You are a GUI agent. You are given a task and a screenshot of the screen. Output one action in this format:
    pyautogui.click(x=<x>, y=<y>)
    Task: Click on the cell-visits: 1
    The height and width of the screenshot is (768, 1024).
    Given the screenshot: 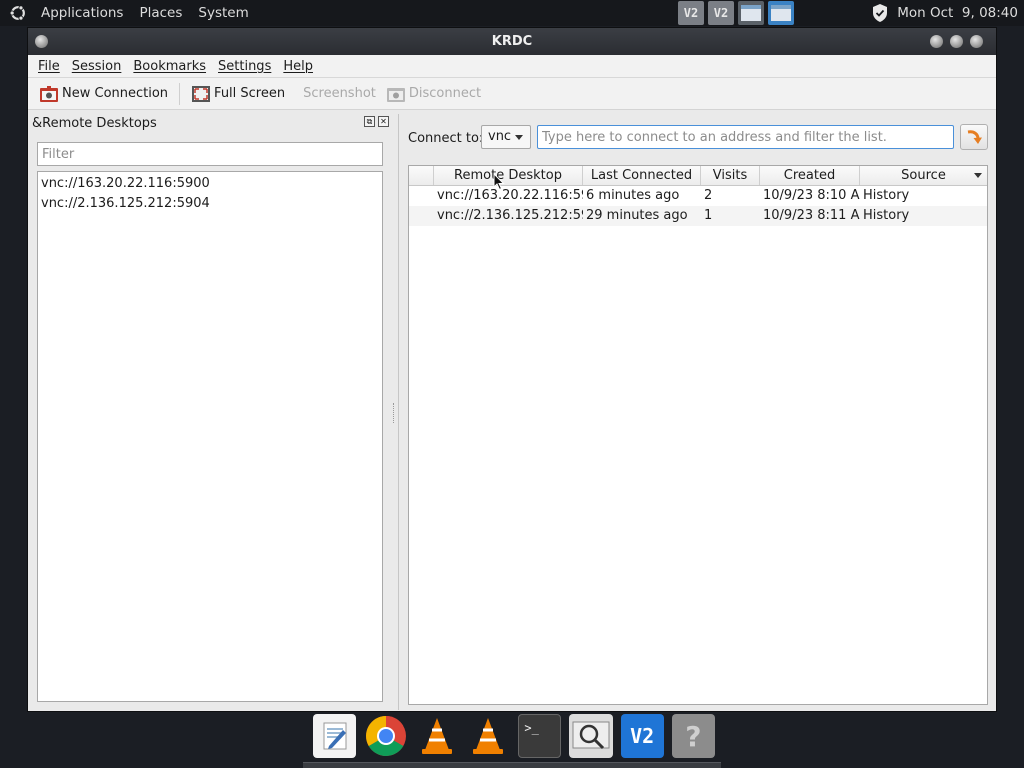 What is the action you would take?
    pyautogui.click(x=708, y=215)
    